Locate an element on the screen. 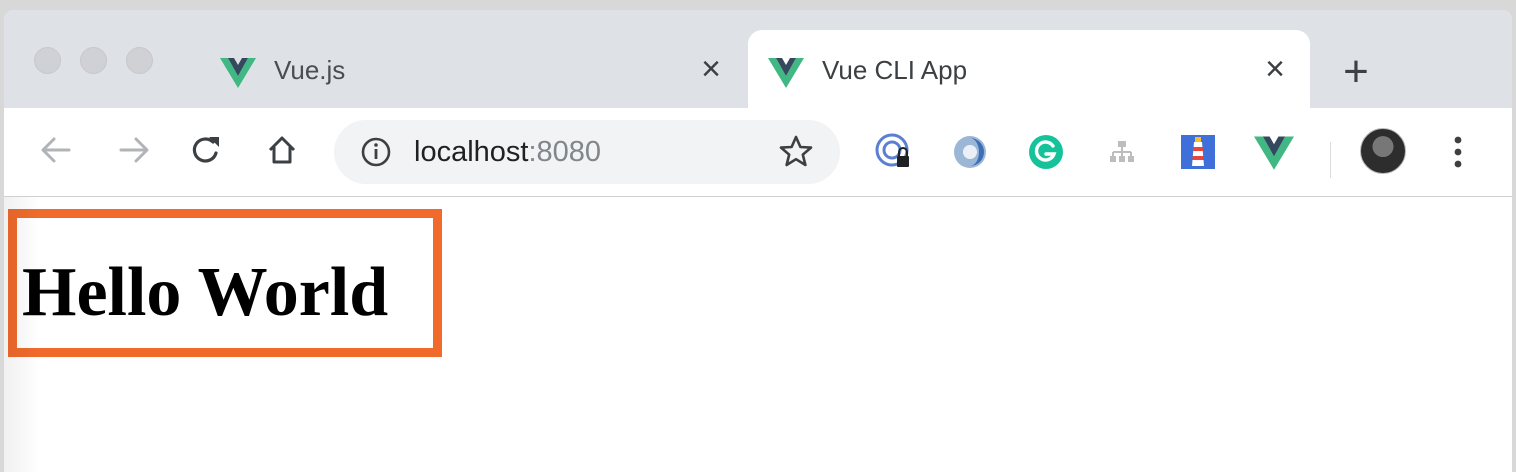  reload-icon is located at coordinates (205, 150).